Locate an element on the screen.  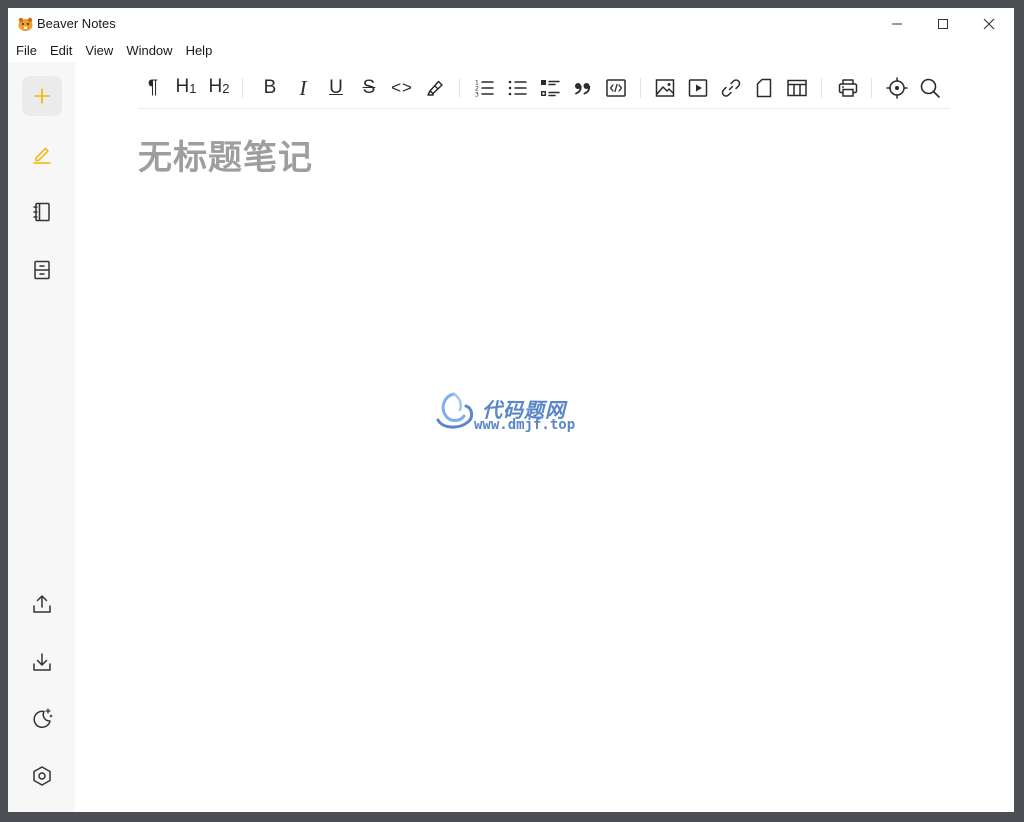
pencil-icon is located at coordinates (42, 155).